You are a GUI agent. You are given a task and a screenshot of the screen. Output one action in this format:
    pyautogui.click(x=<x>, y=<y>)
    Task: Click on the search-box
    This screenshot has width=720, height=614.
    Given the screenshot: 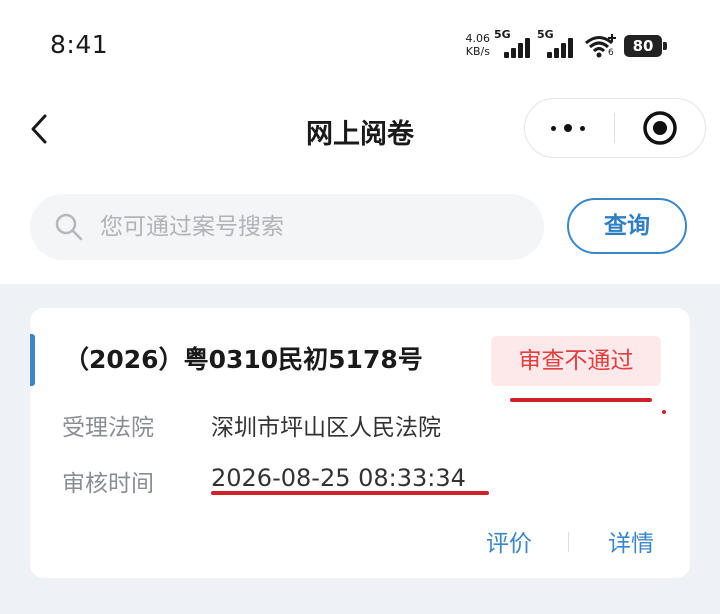 What is the action you would take?
    pyautogui.click(x=287, y=227)
    